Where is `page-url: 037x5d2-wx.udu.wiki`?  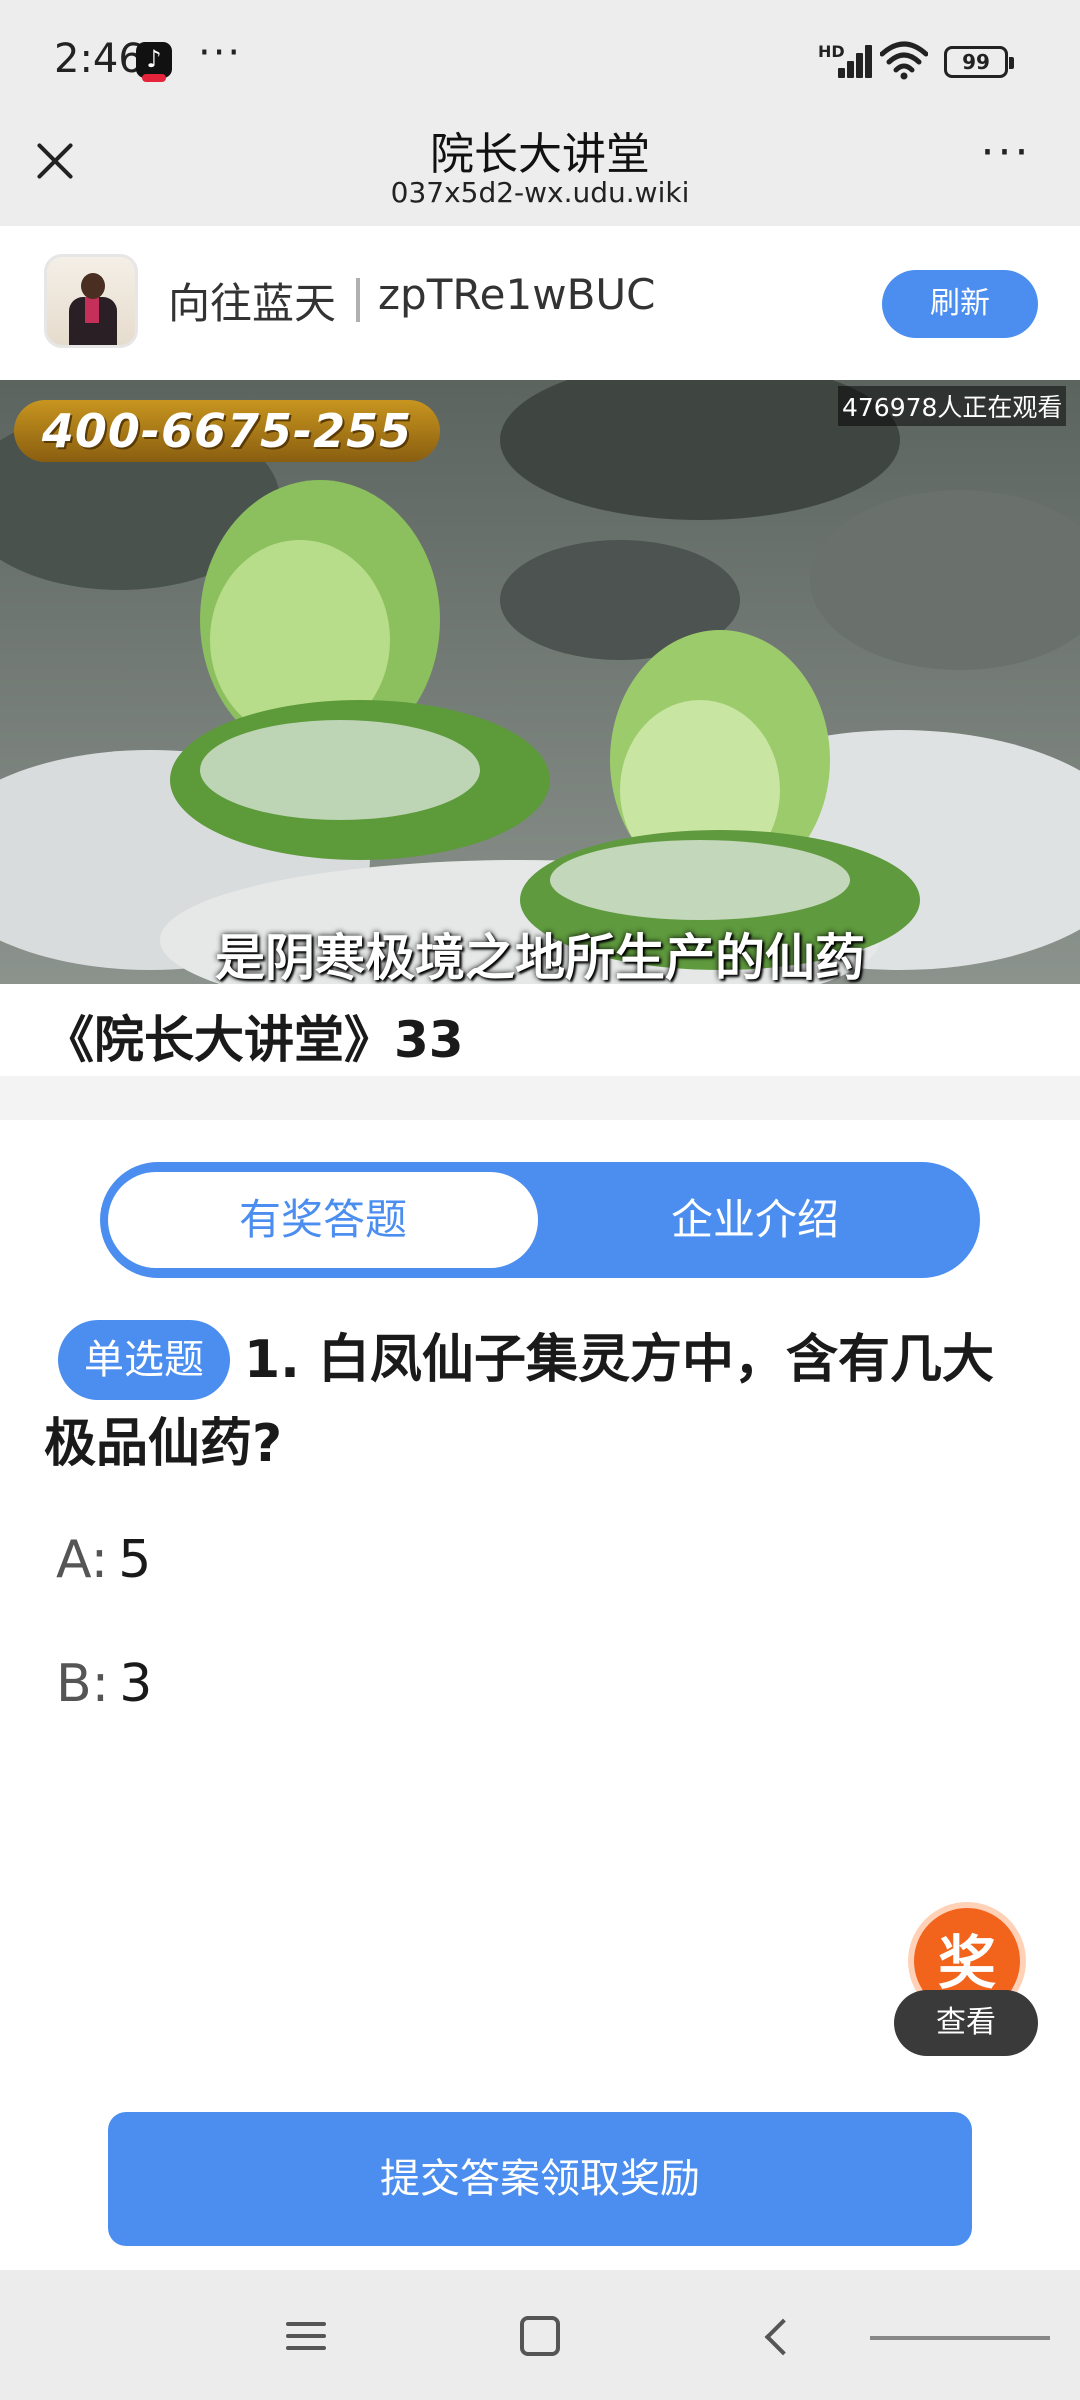 page-url: 037x5d2-wx.udu.wiki is located at coordinates (540, 192).